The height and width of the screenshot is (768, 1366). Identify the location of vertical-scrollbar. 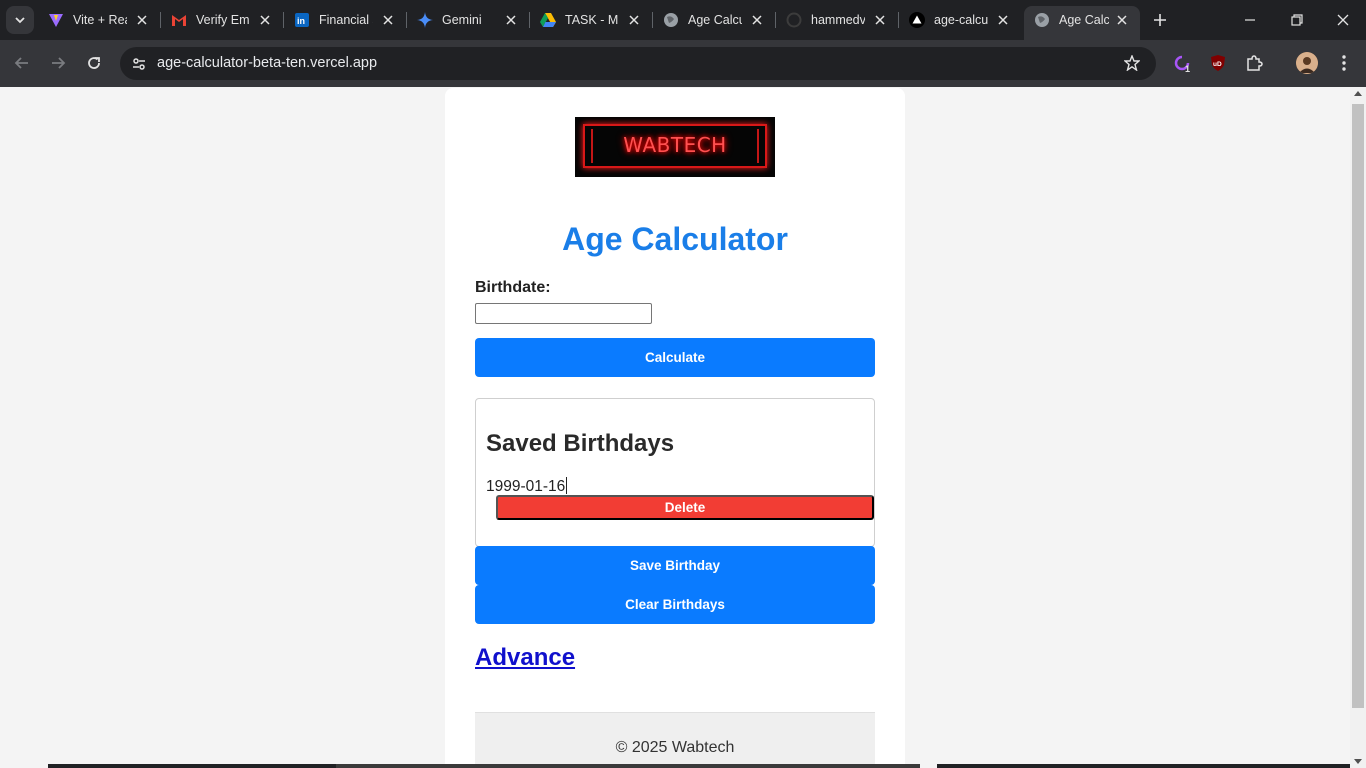
(1358, 427).